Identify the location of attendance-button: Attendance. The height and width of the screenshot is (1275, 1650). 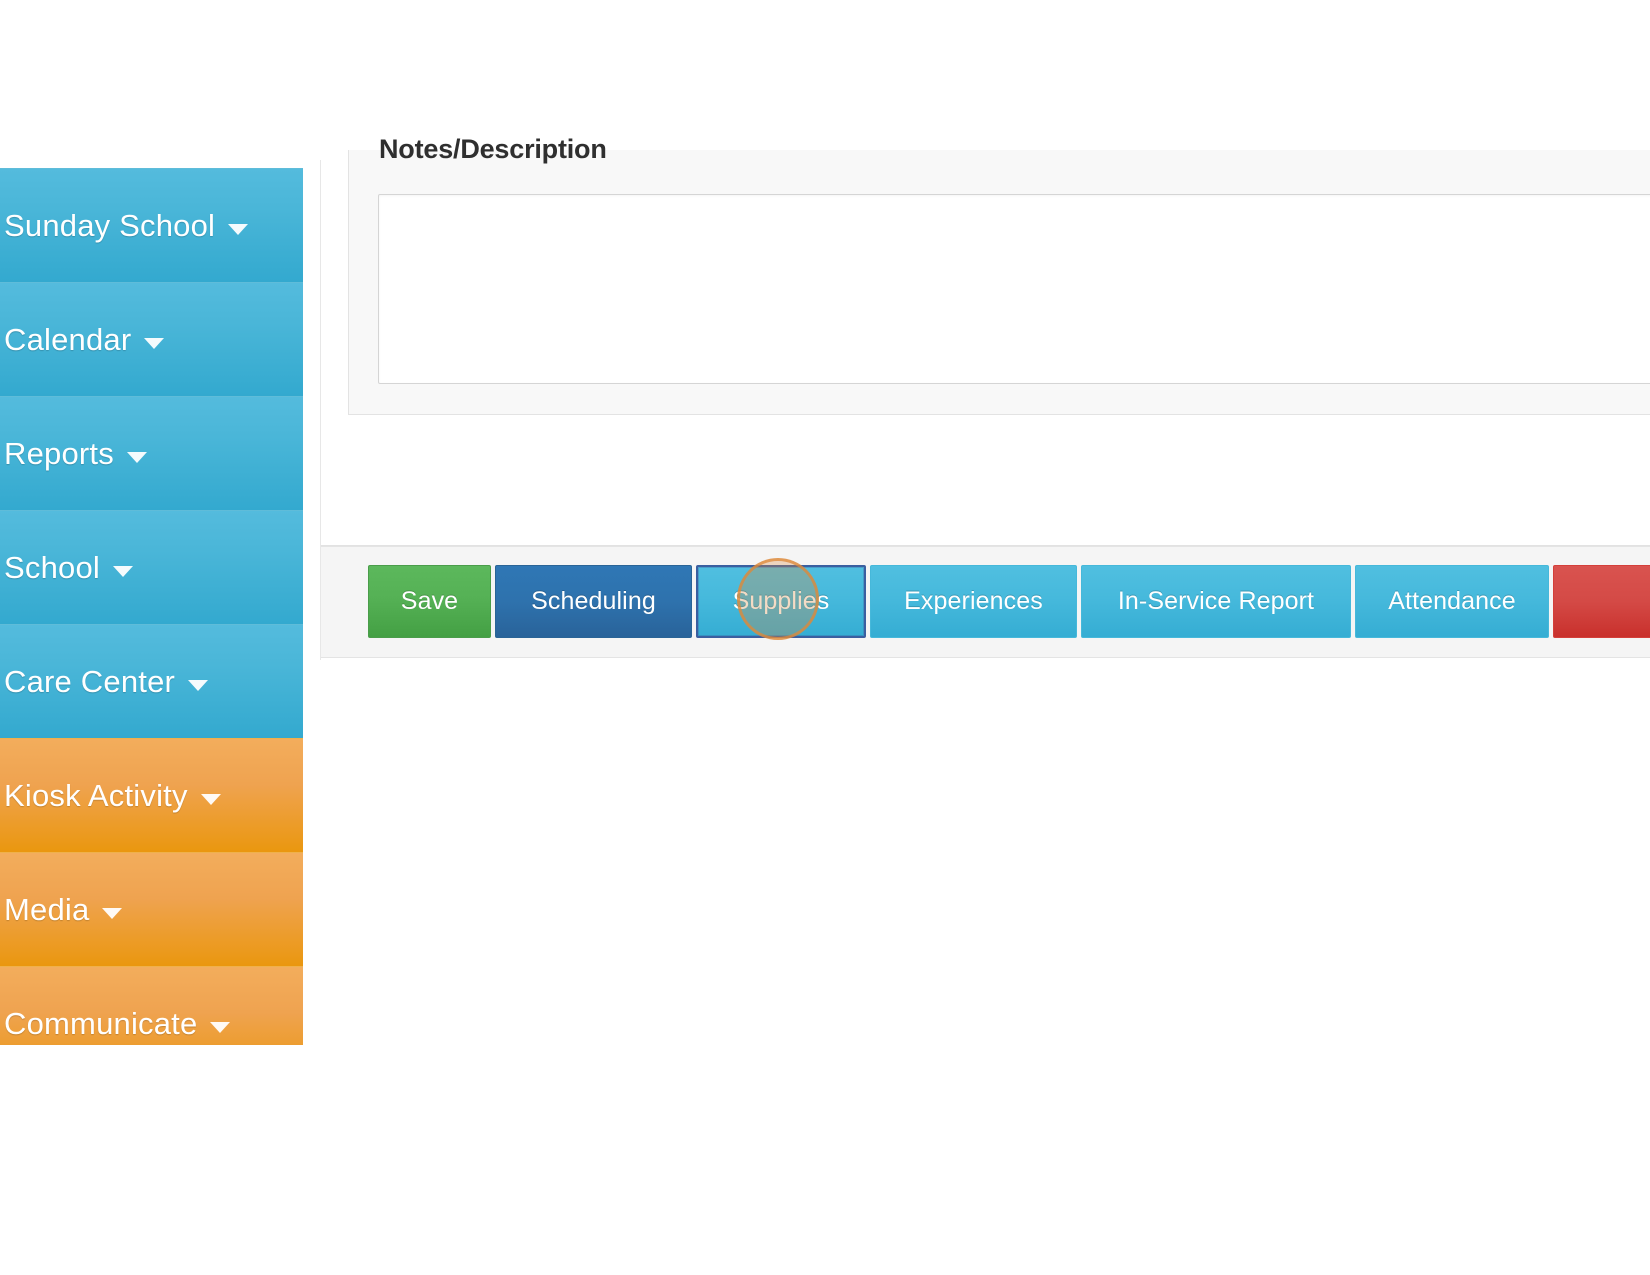
(1452, 601).